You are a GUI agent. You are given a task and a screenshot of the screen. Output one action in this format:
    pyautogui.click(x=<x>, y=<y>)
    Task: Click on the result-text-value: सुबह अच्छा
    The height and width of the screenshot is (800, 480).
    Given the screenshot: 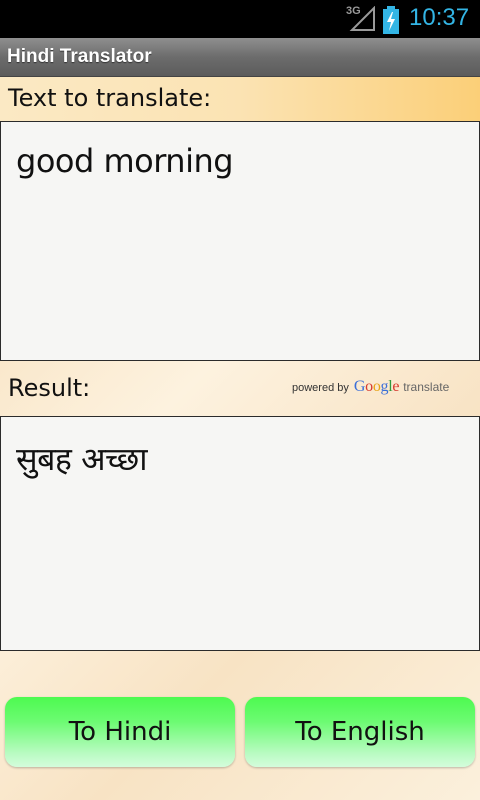 What is the action you would take?
    pyautogui.click(x=82, y=459)
    